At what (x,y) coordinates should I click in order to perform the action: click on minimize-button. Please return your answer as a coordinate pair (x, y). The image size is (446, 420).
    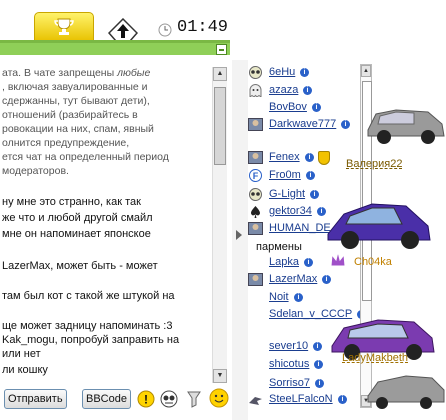
    Looking at the image, I should click on (221, 49).